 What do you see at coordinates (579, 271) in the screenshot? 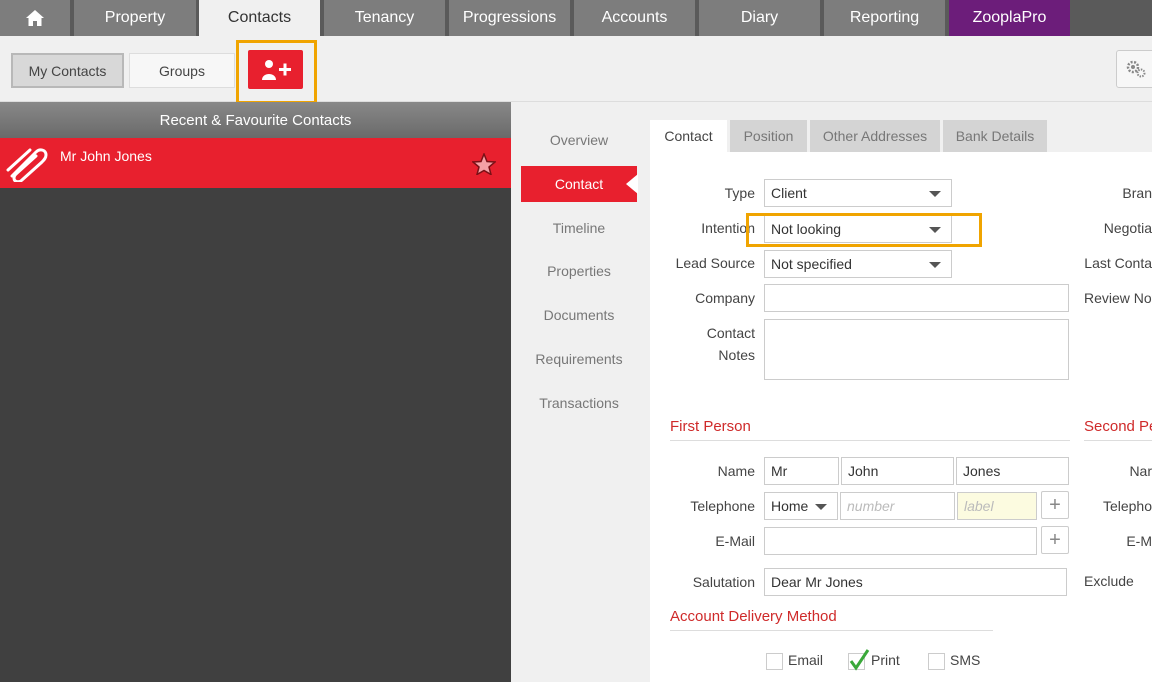
I see `nav-properties: Properties` at bounding box center [579, 271].